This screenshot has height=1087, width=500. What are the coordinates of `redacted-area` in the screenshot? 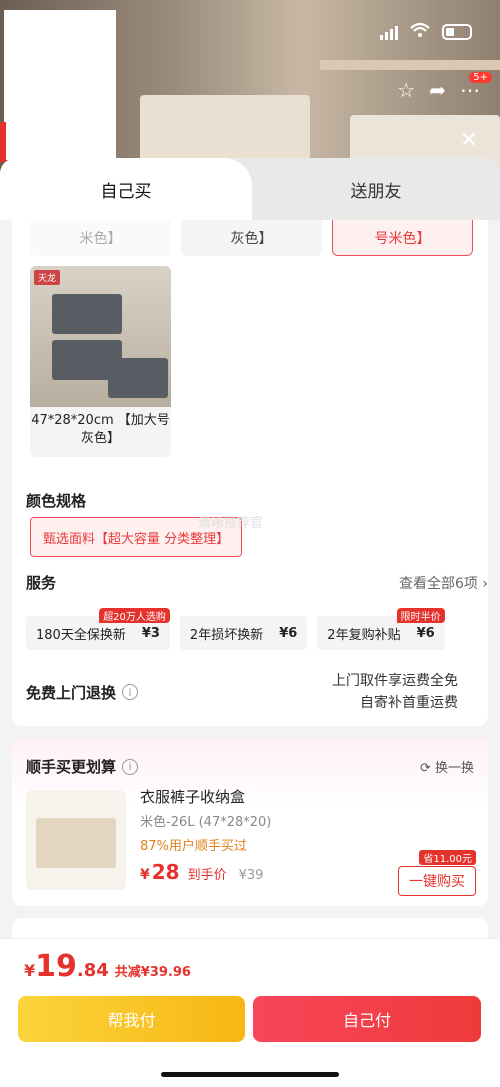 It's located at (60, 85).